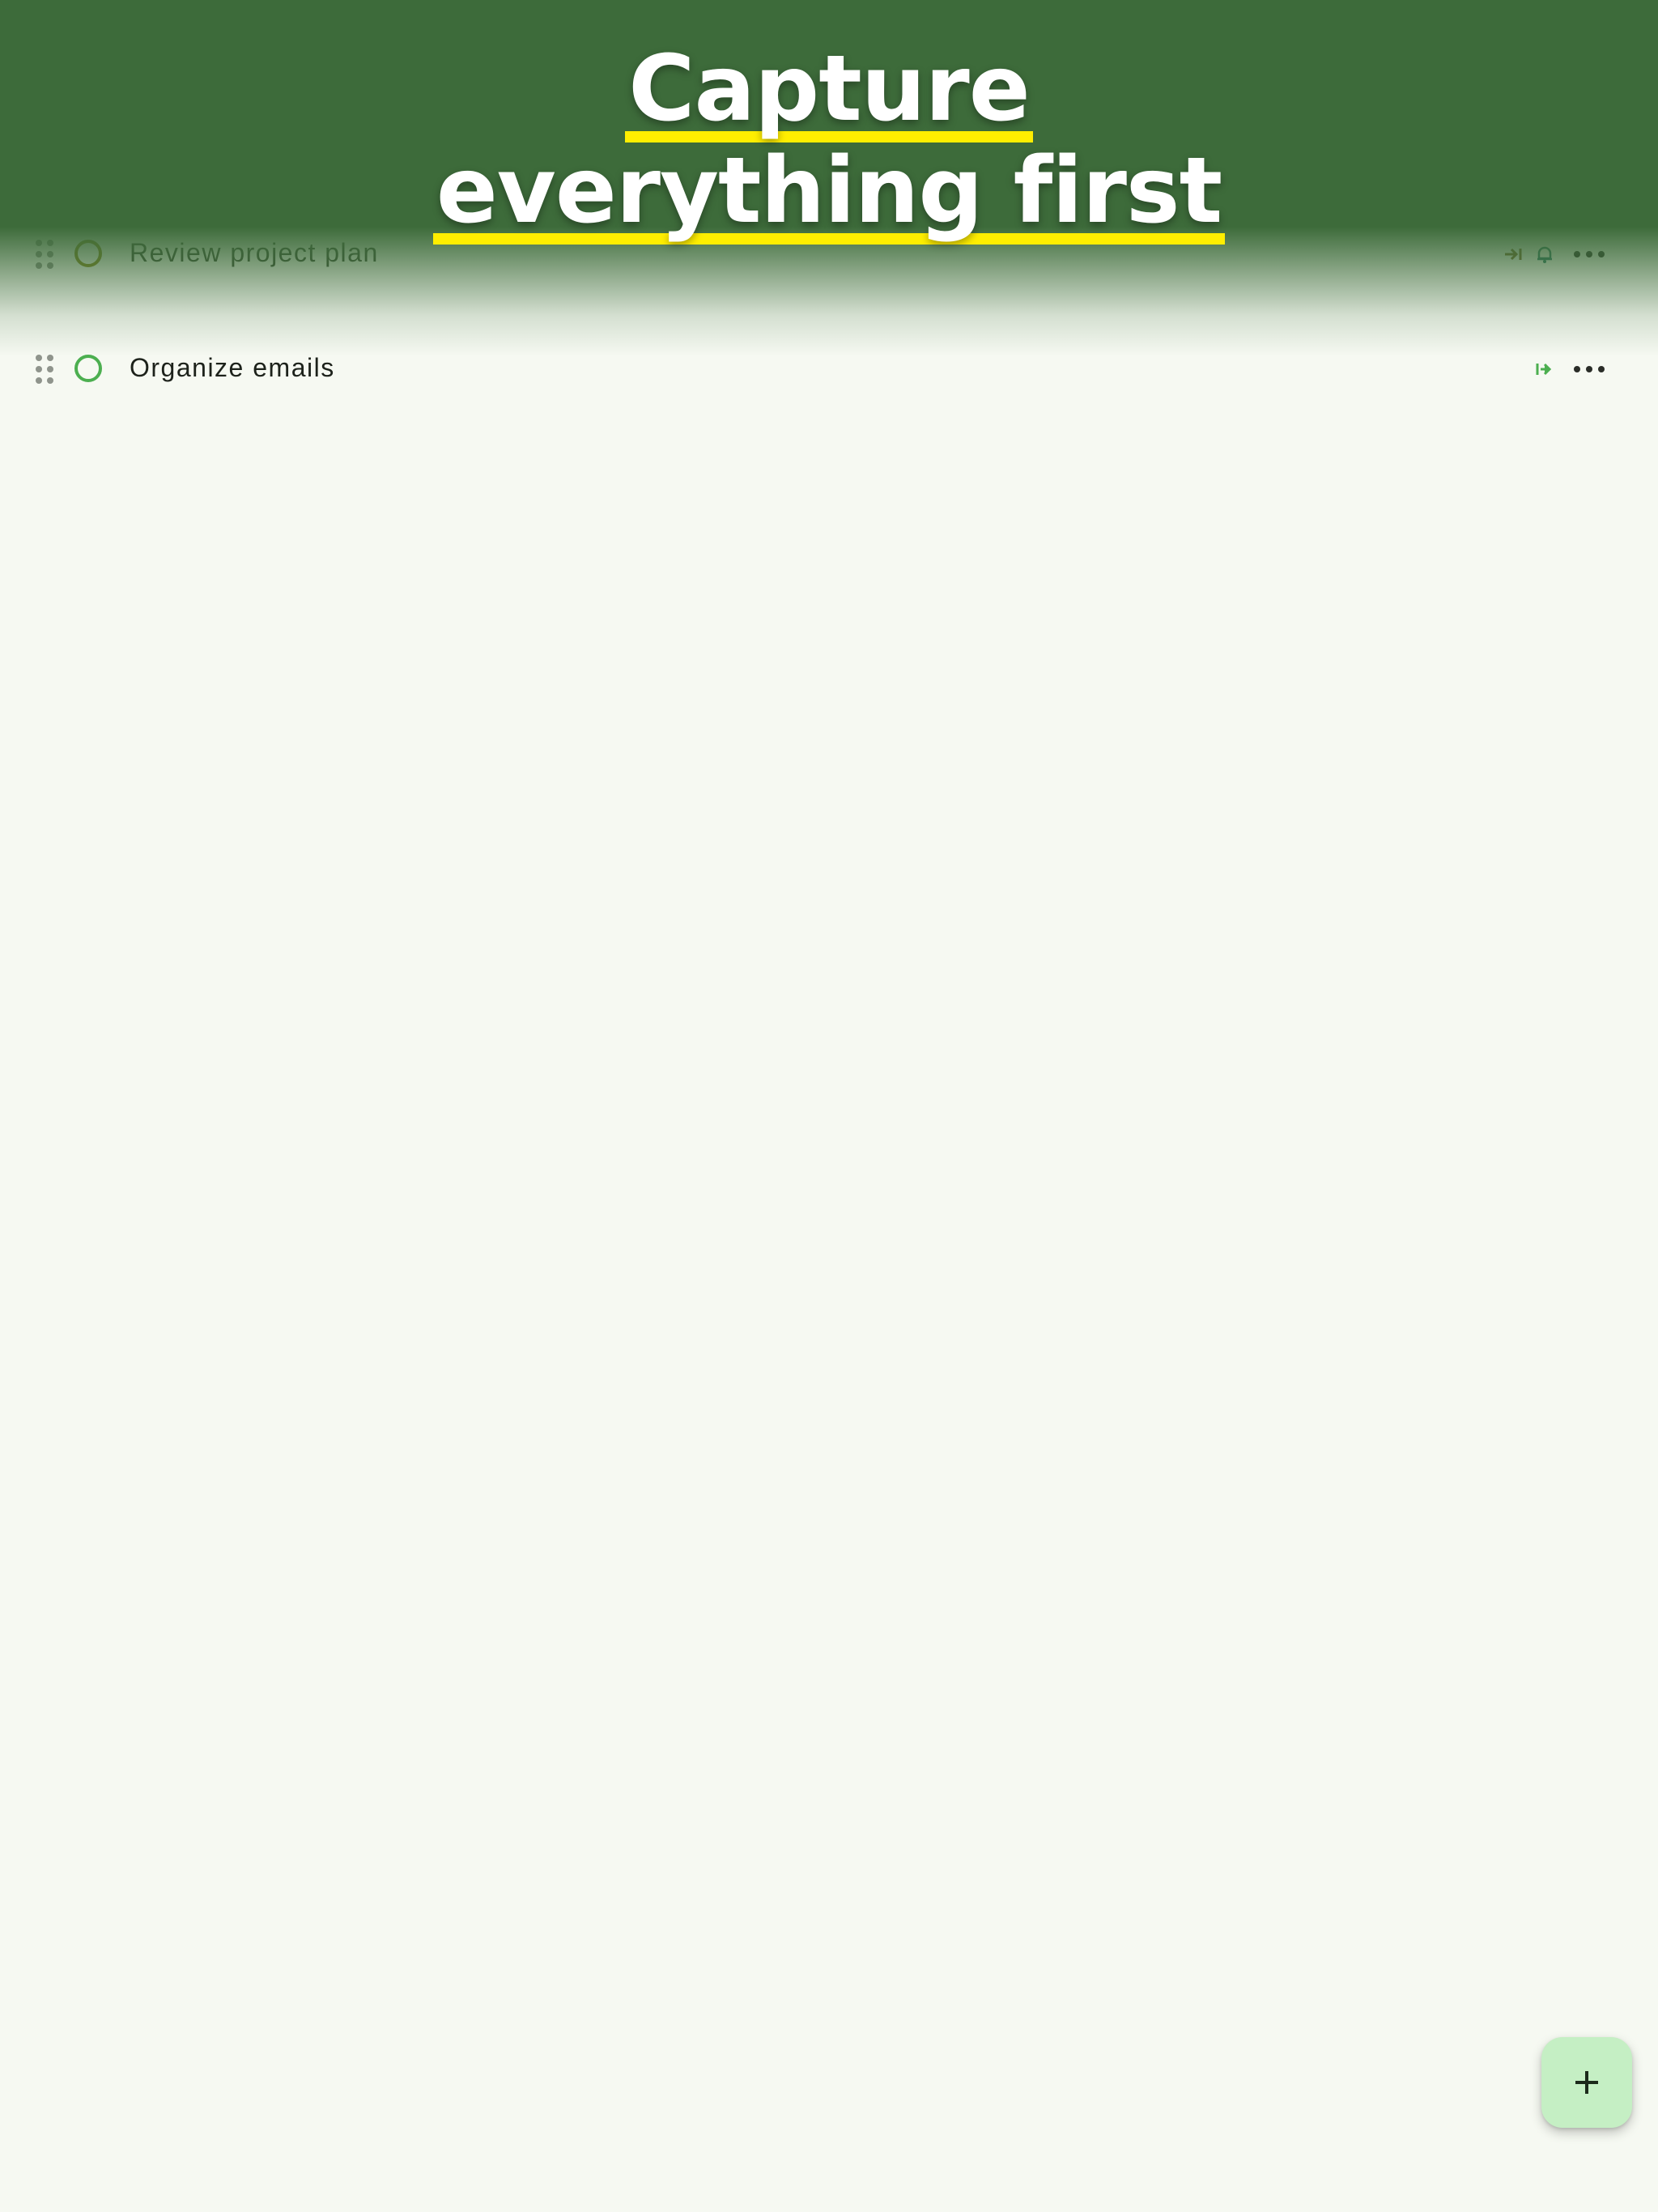  What do you see at coordinates (102, 169) in the screenshot?
I see `page-title: Inbox` at bounding box center [102, 169].